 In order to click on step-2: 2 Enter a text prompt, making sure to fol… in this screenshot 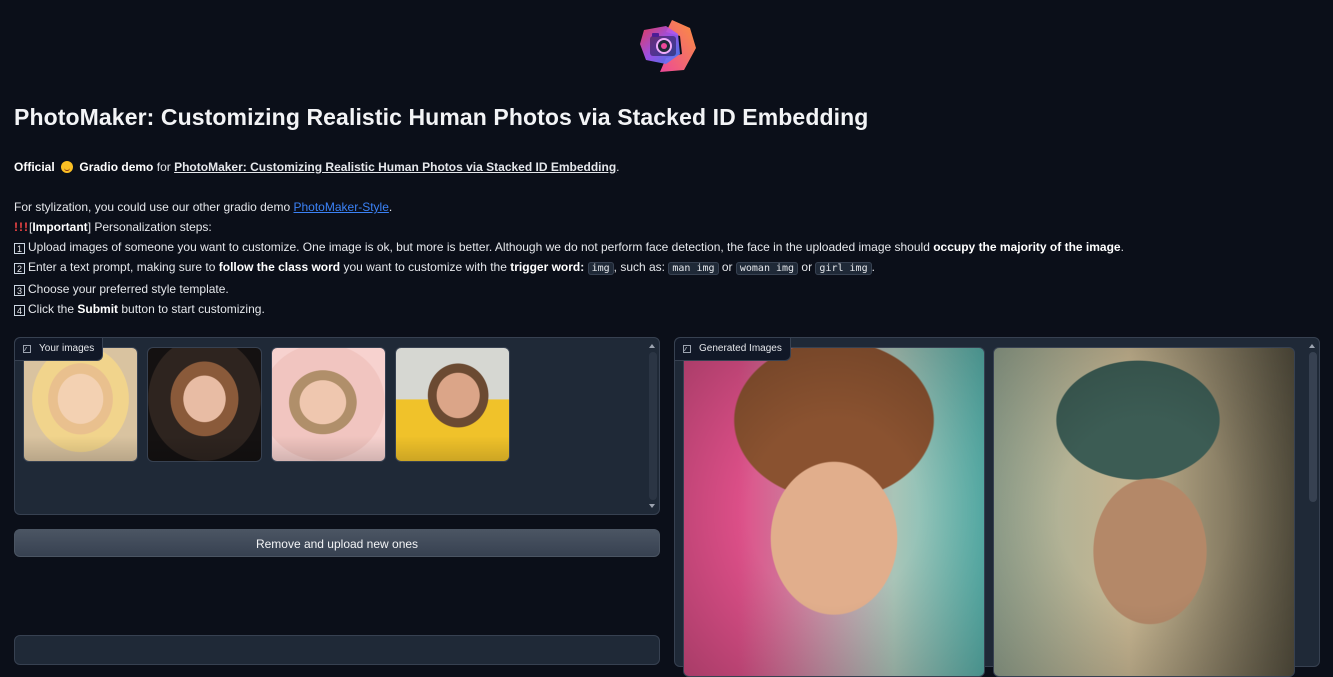, I will do `click(664, 268)`.